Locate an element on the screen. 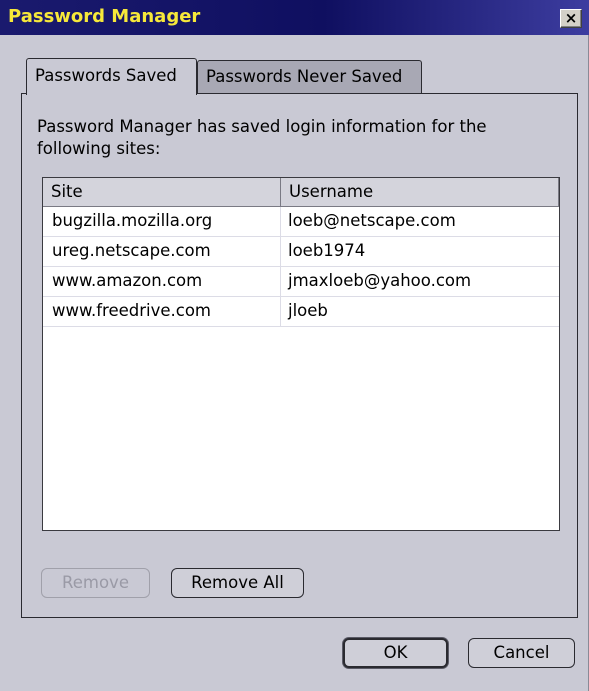  tab-passwords-never-saved: Passwords Never Saved is located at coordinates (309, 77).